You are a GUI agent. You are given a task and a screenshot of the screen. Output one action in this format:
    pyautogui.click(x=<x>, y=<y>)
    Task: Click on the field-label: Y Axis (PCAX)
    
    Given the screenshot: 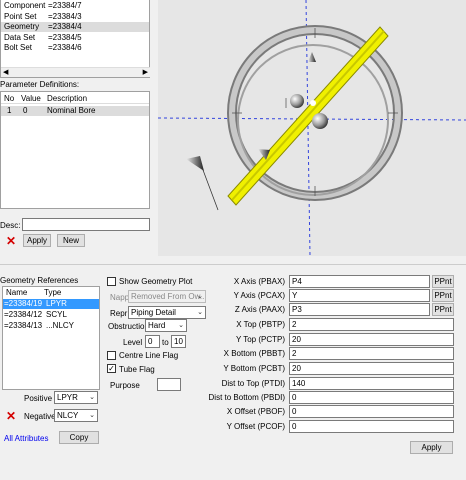 What is the action you would take?
    pyautogui.click(x=259, y=295)
    